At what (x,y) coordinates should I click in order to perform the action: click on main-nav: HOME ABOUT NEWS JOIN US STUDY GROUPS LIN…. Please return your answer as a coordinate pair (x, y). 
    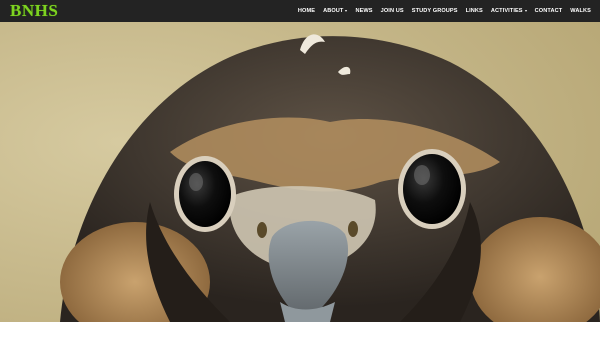
    Looking at the image, I should click on (444, 11).